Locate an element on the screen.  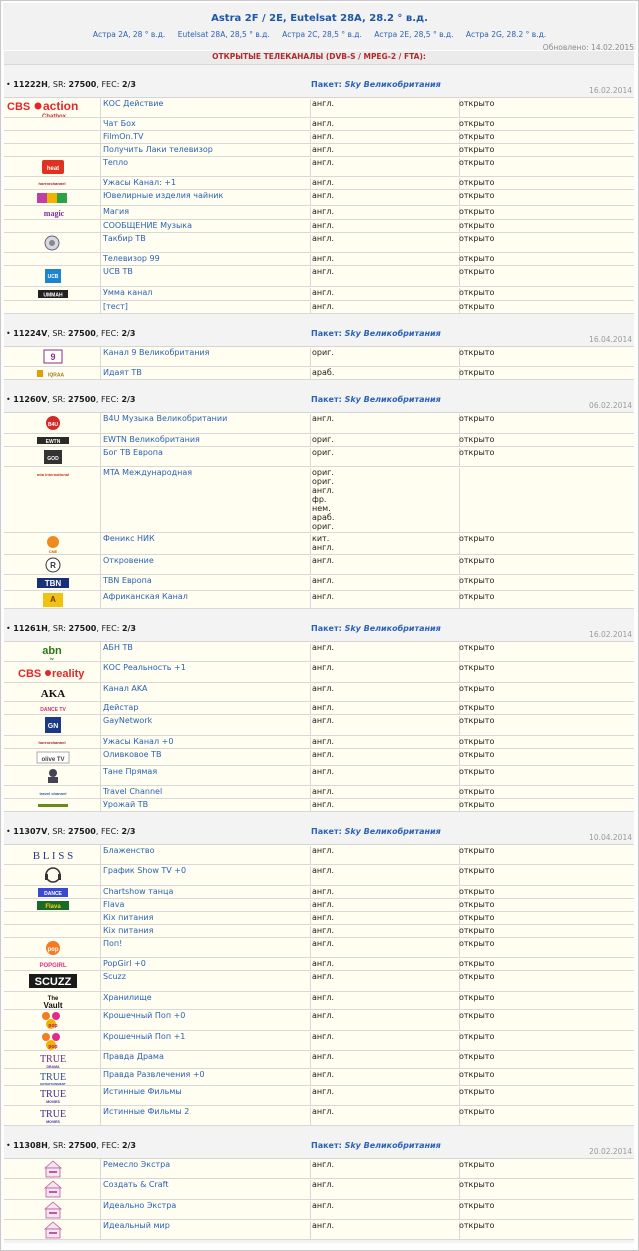
channel-name: Scuzz is located at coordinates (114, 976).